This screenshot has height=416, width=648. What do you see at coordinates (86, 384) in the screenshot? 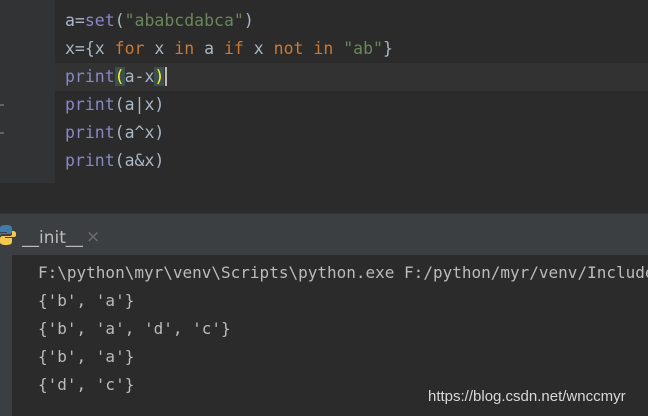
I see `console-output-line: {'d', 'c'}` at bounding box center [86, 384].